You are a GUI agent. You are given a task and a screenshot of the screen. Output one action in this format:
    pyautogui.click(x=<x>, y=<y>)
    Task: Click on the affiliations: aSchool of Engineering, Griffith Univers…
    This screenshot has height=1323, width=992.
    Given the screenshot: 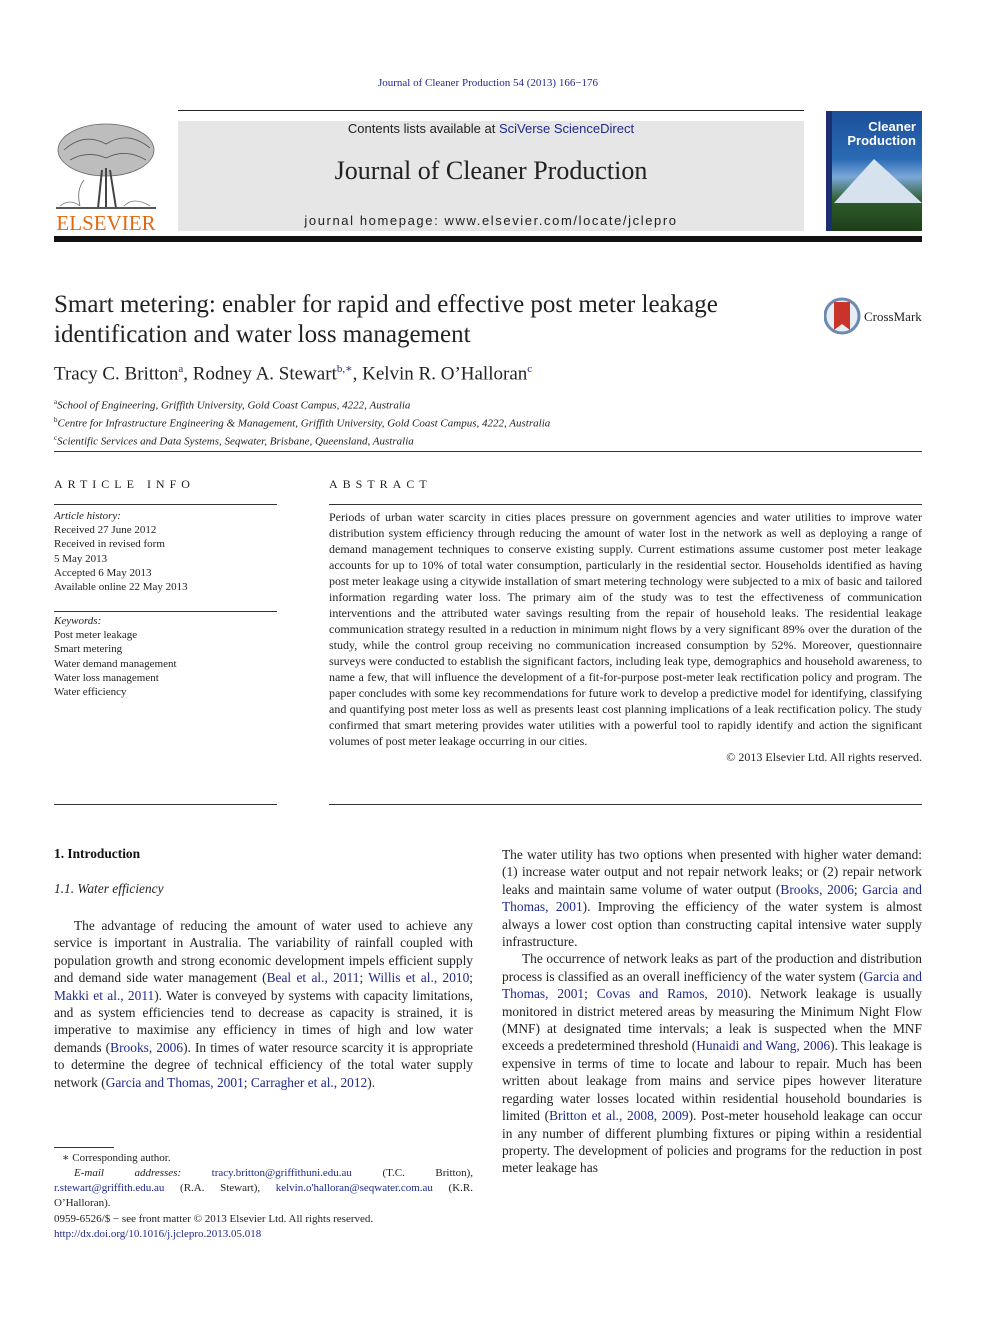 What is the action you would take?
    pyautogui.click(x=302, y=422)
    